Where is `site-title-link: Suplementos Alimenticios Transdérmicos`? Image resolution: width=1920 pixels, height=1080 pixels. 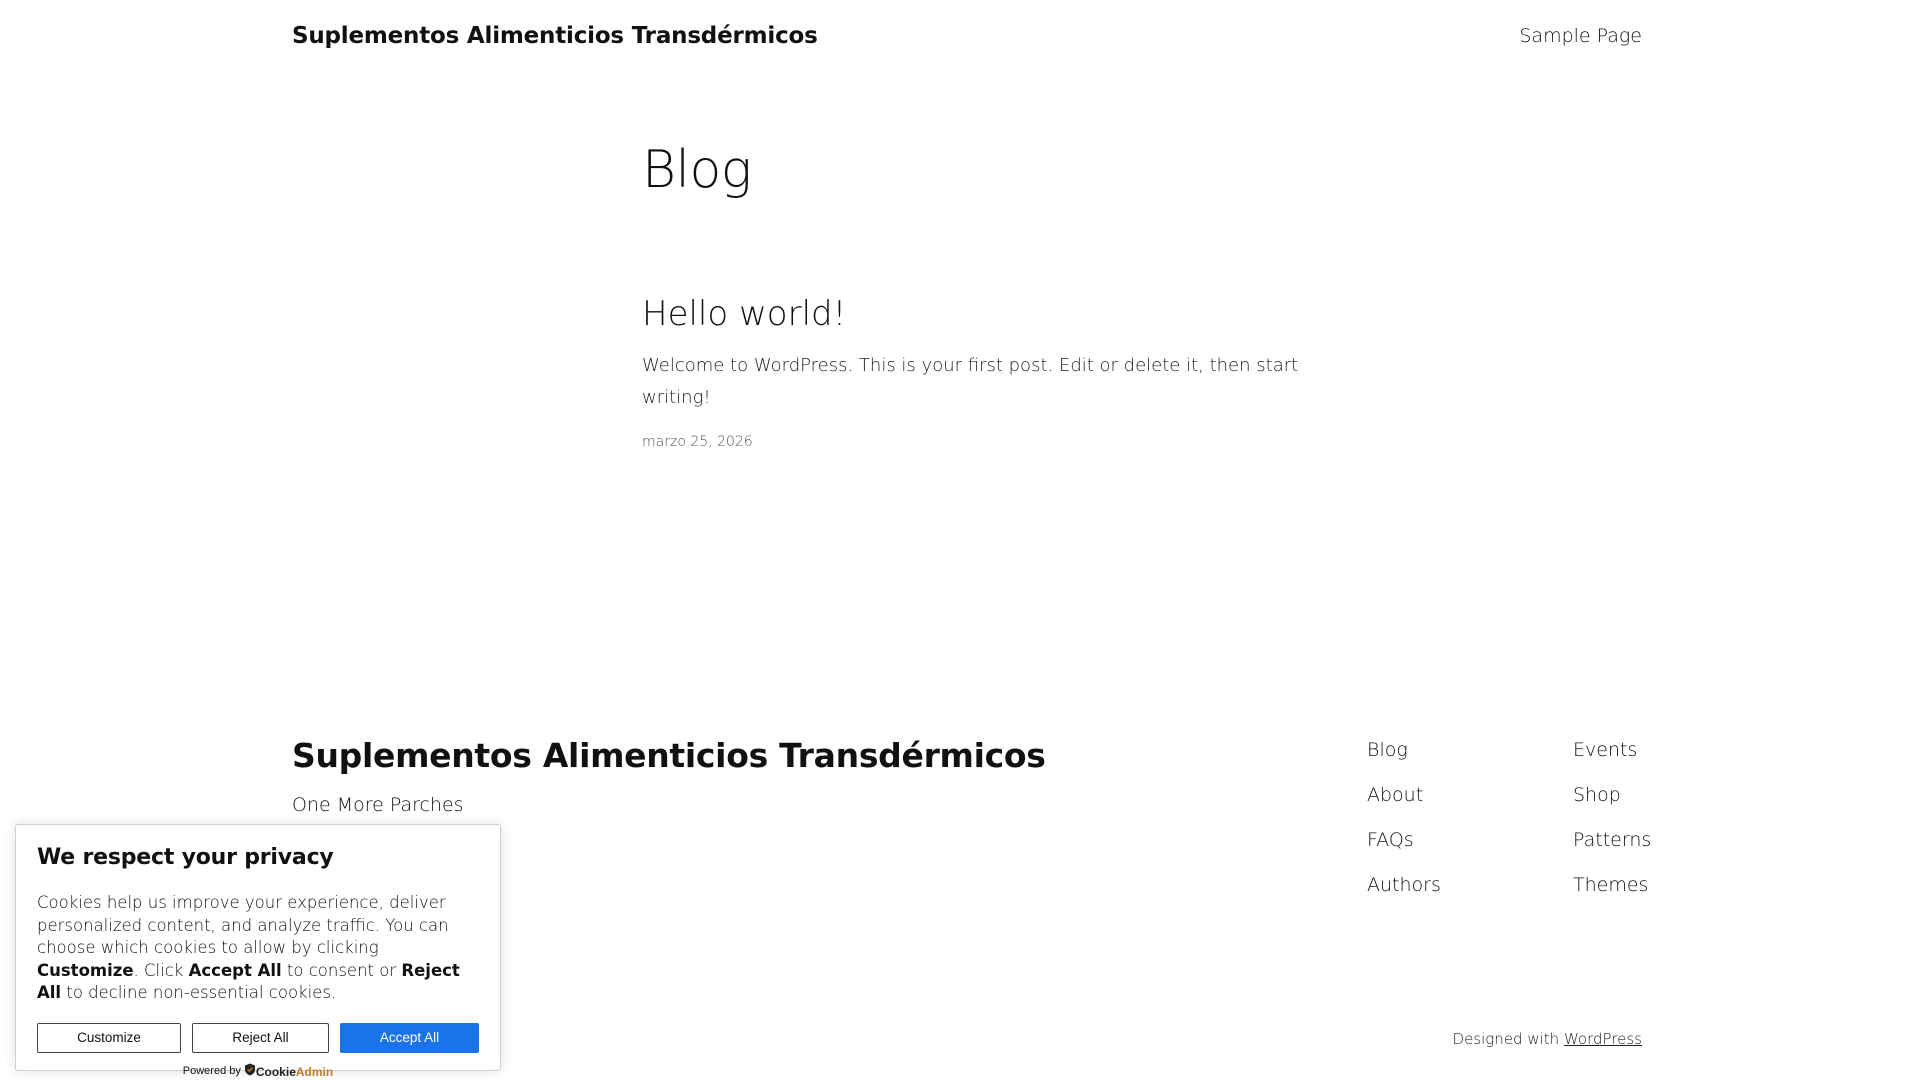 site-title-link: Suplementos Alimenticios Transdérmicos is located at coordinates (555, 36).